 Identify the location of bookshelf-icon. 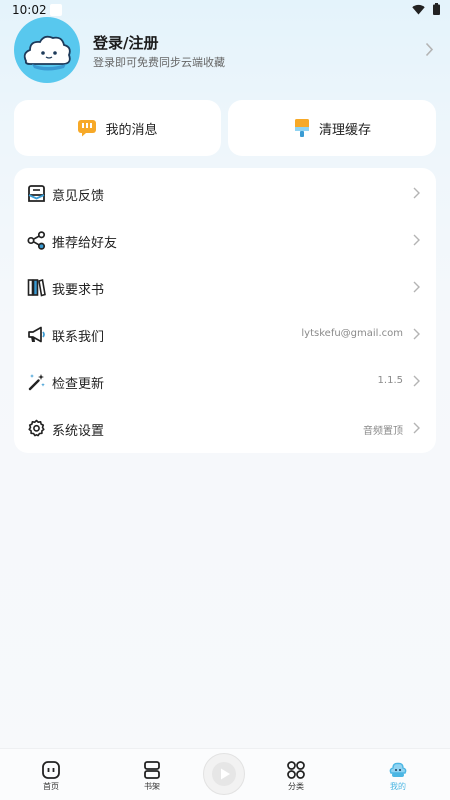
(152, 770).